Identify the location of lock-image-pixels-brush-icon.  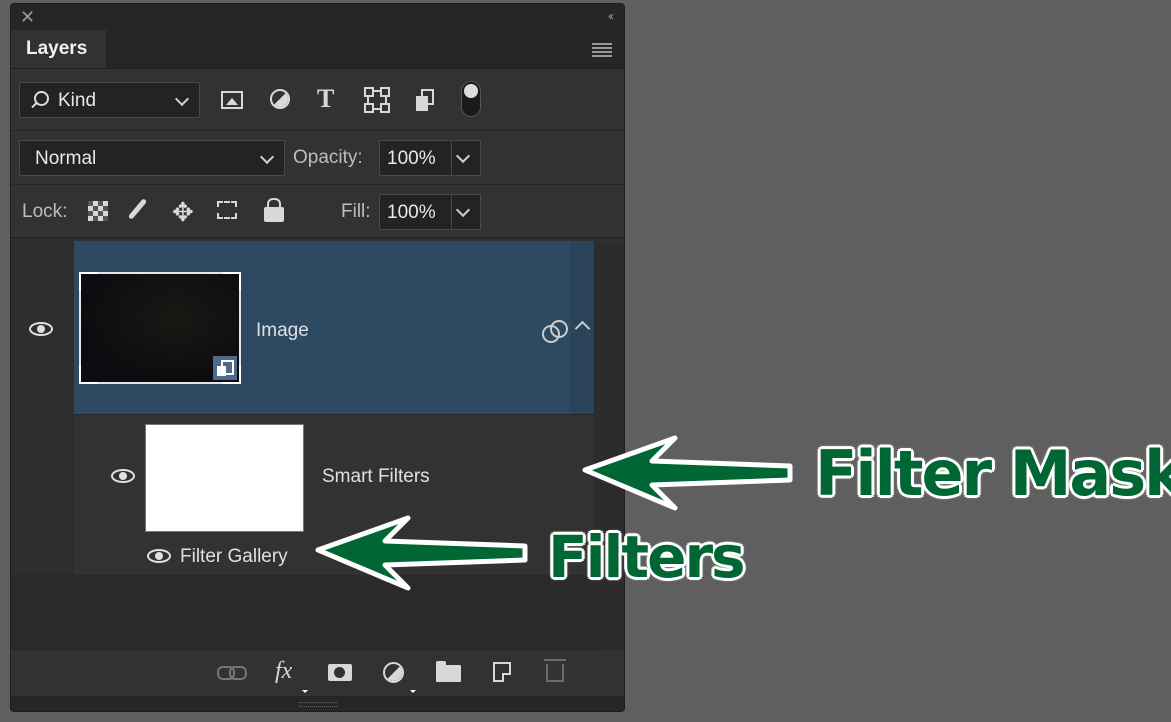
(137, 209).